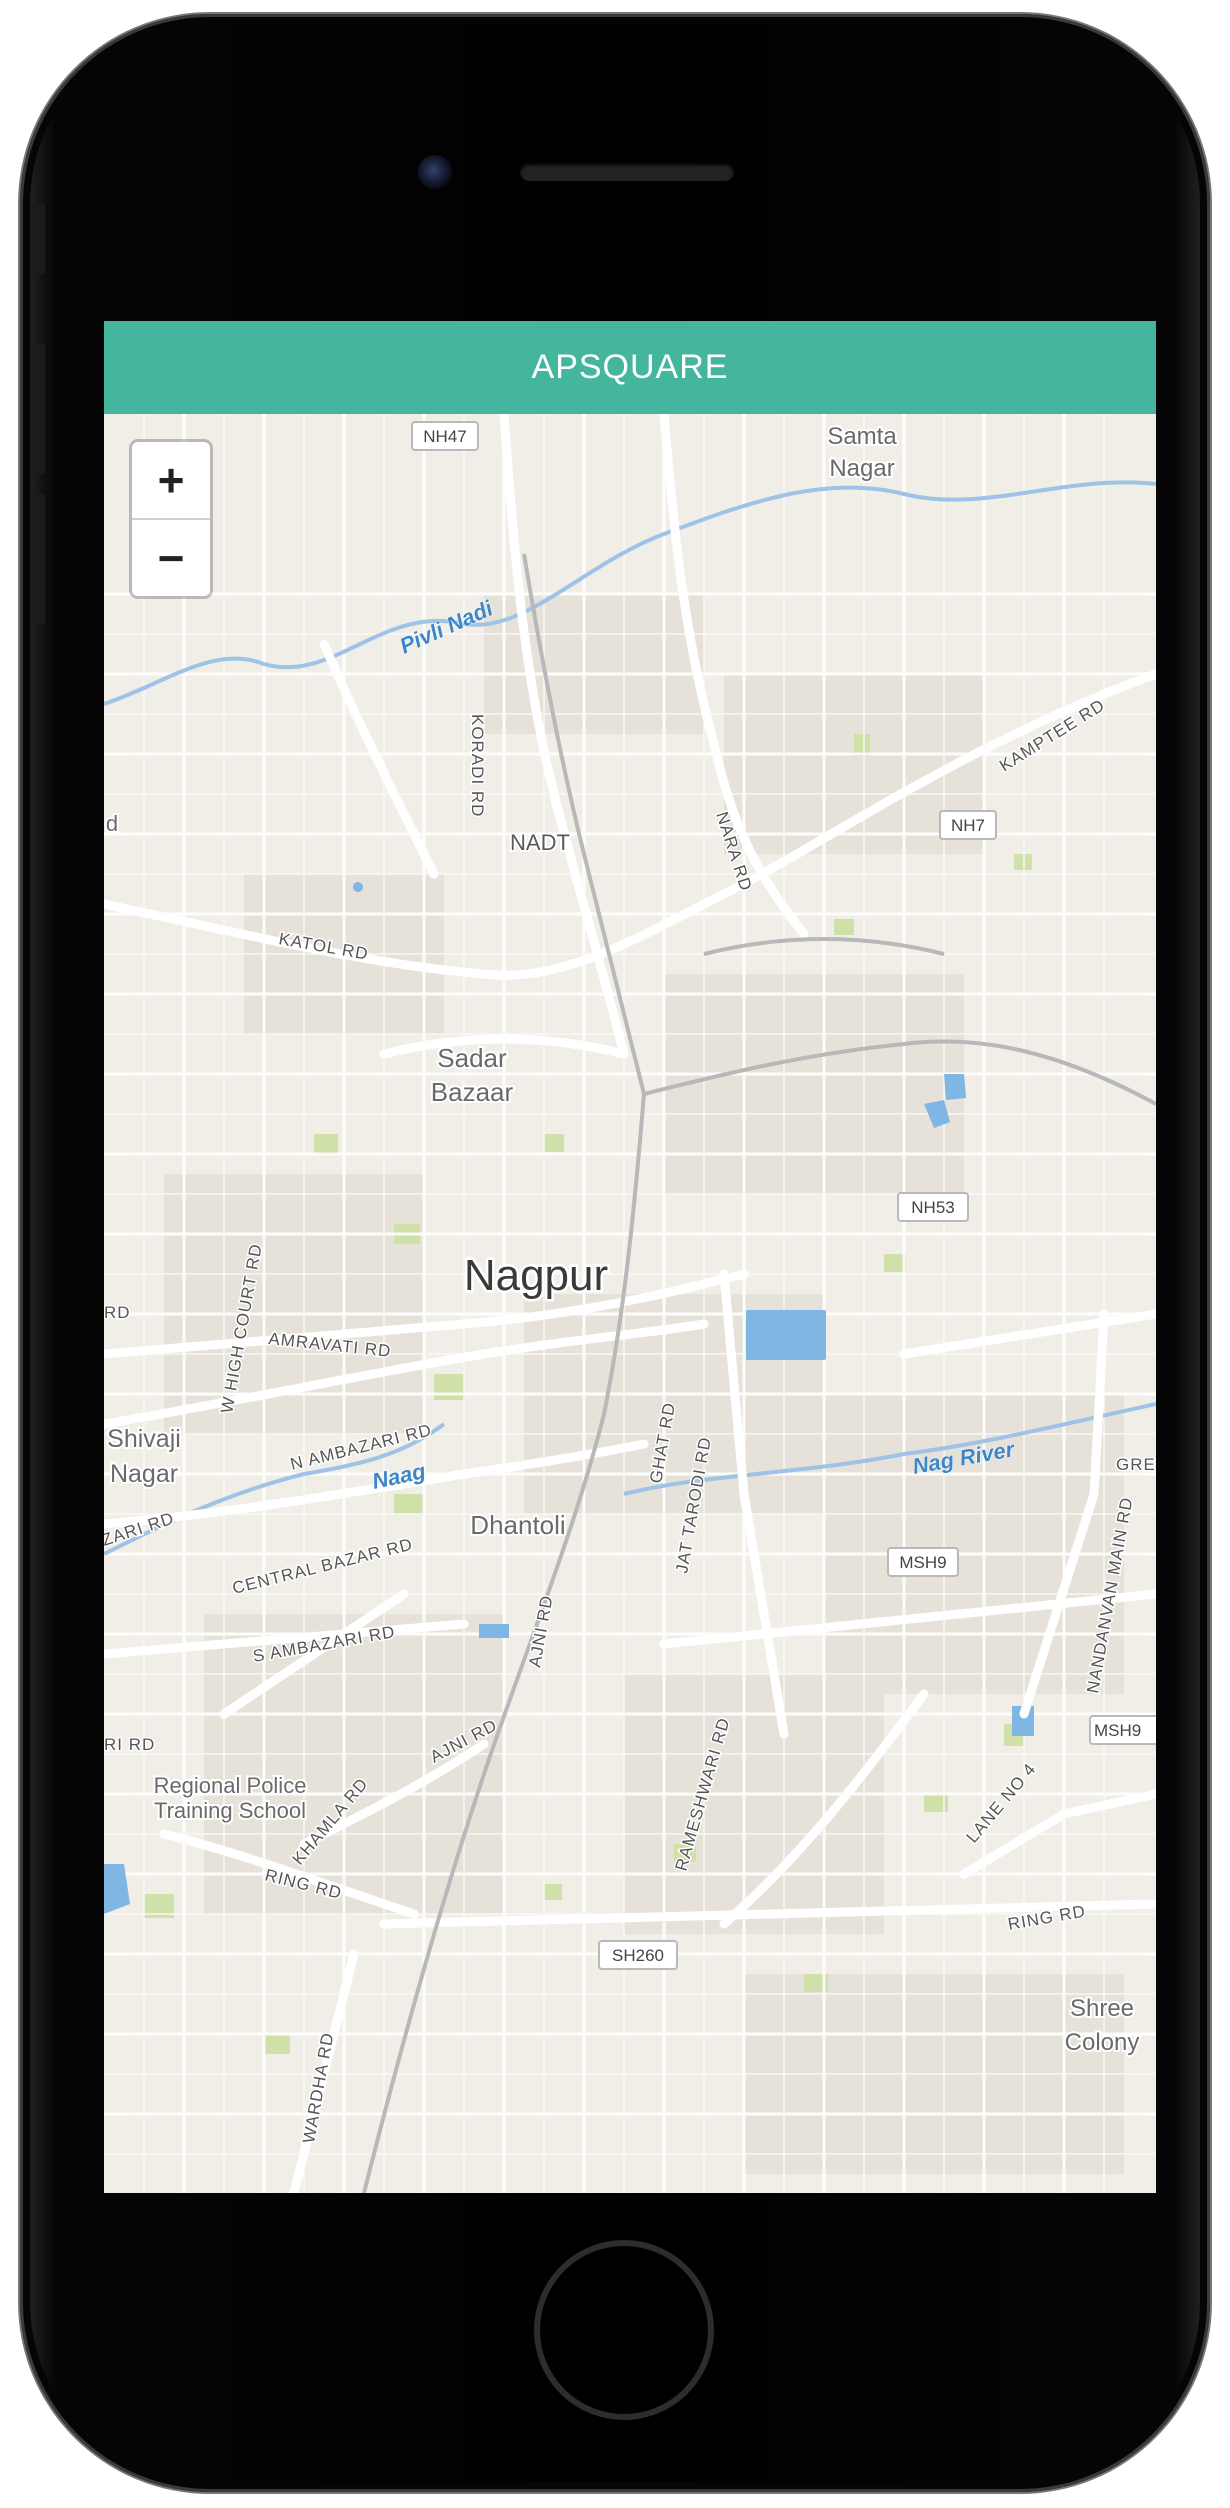 Image resolution: width=1230 pixels, height=2508 pixels. Describe the element at coordinates (861, 468) in the screenshot. I see `place-label-samta-nagar: Nagar` at that location.